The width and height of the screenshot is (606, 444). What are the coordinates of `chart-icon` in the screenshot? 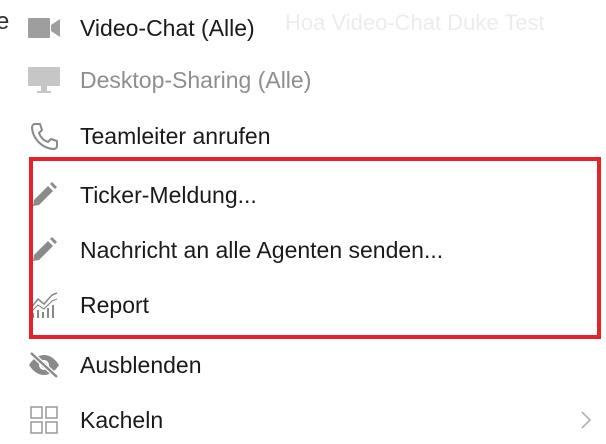 It's located at (44, 305).